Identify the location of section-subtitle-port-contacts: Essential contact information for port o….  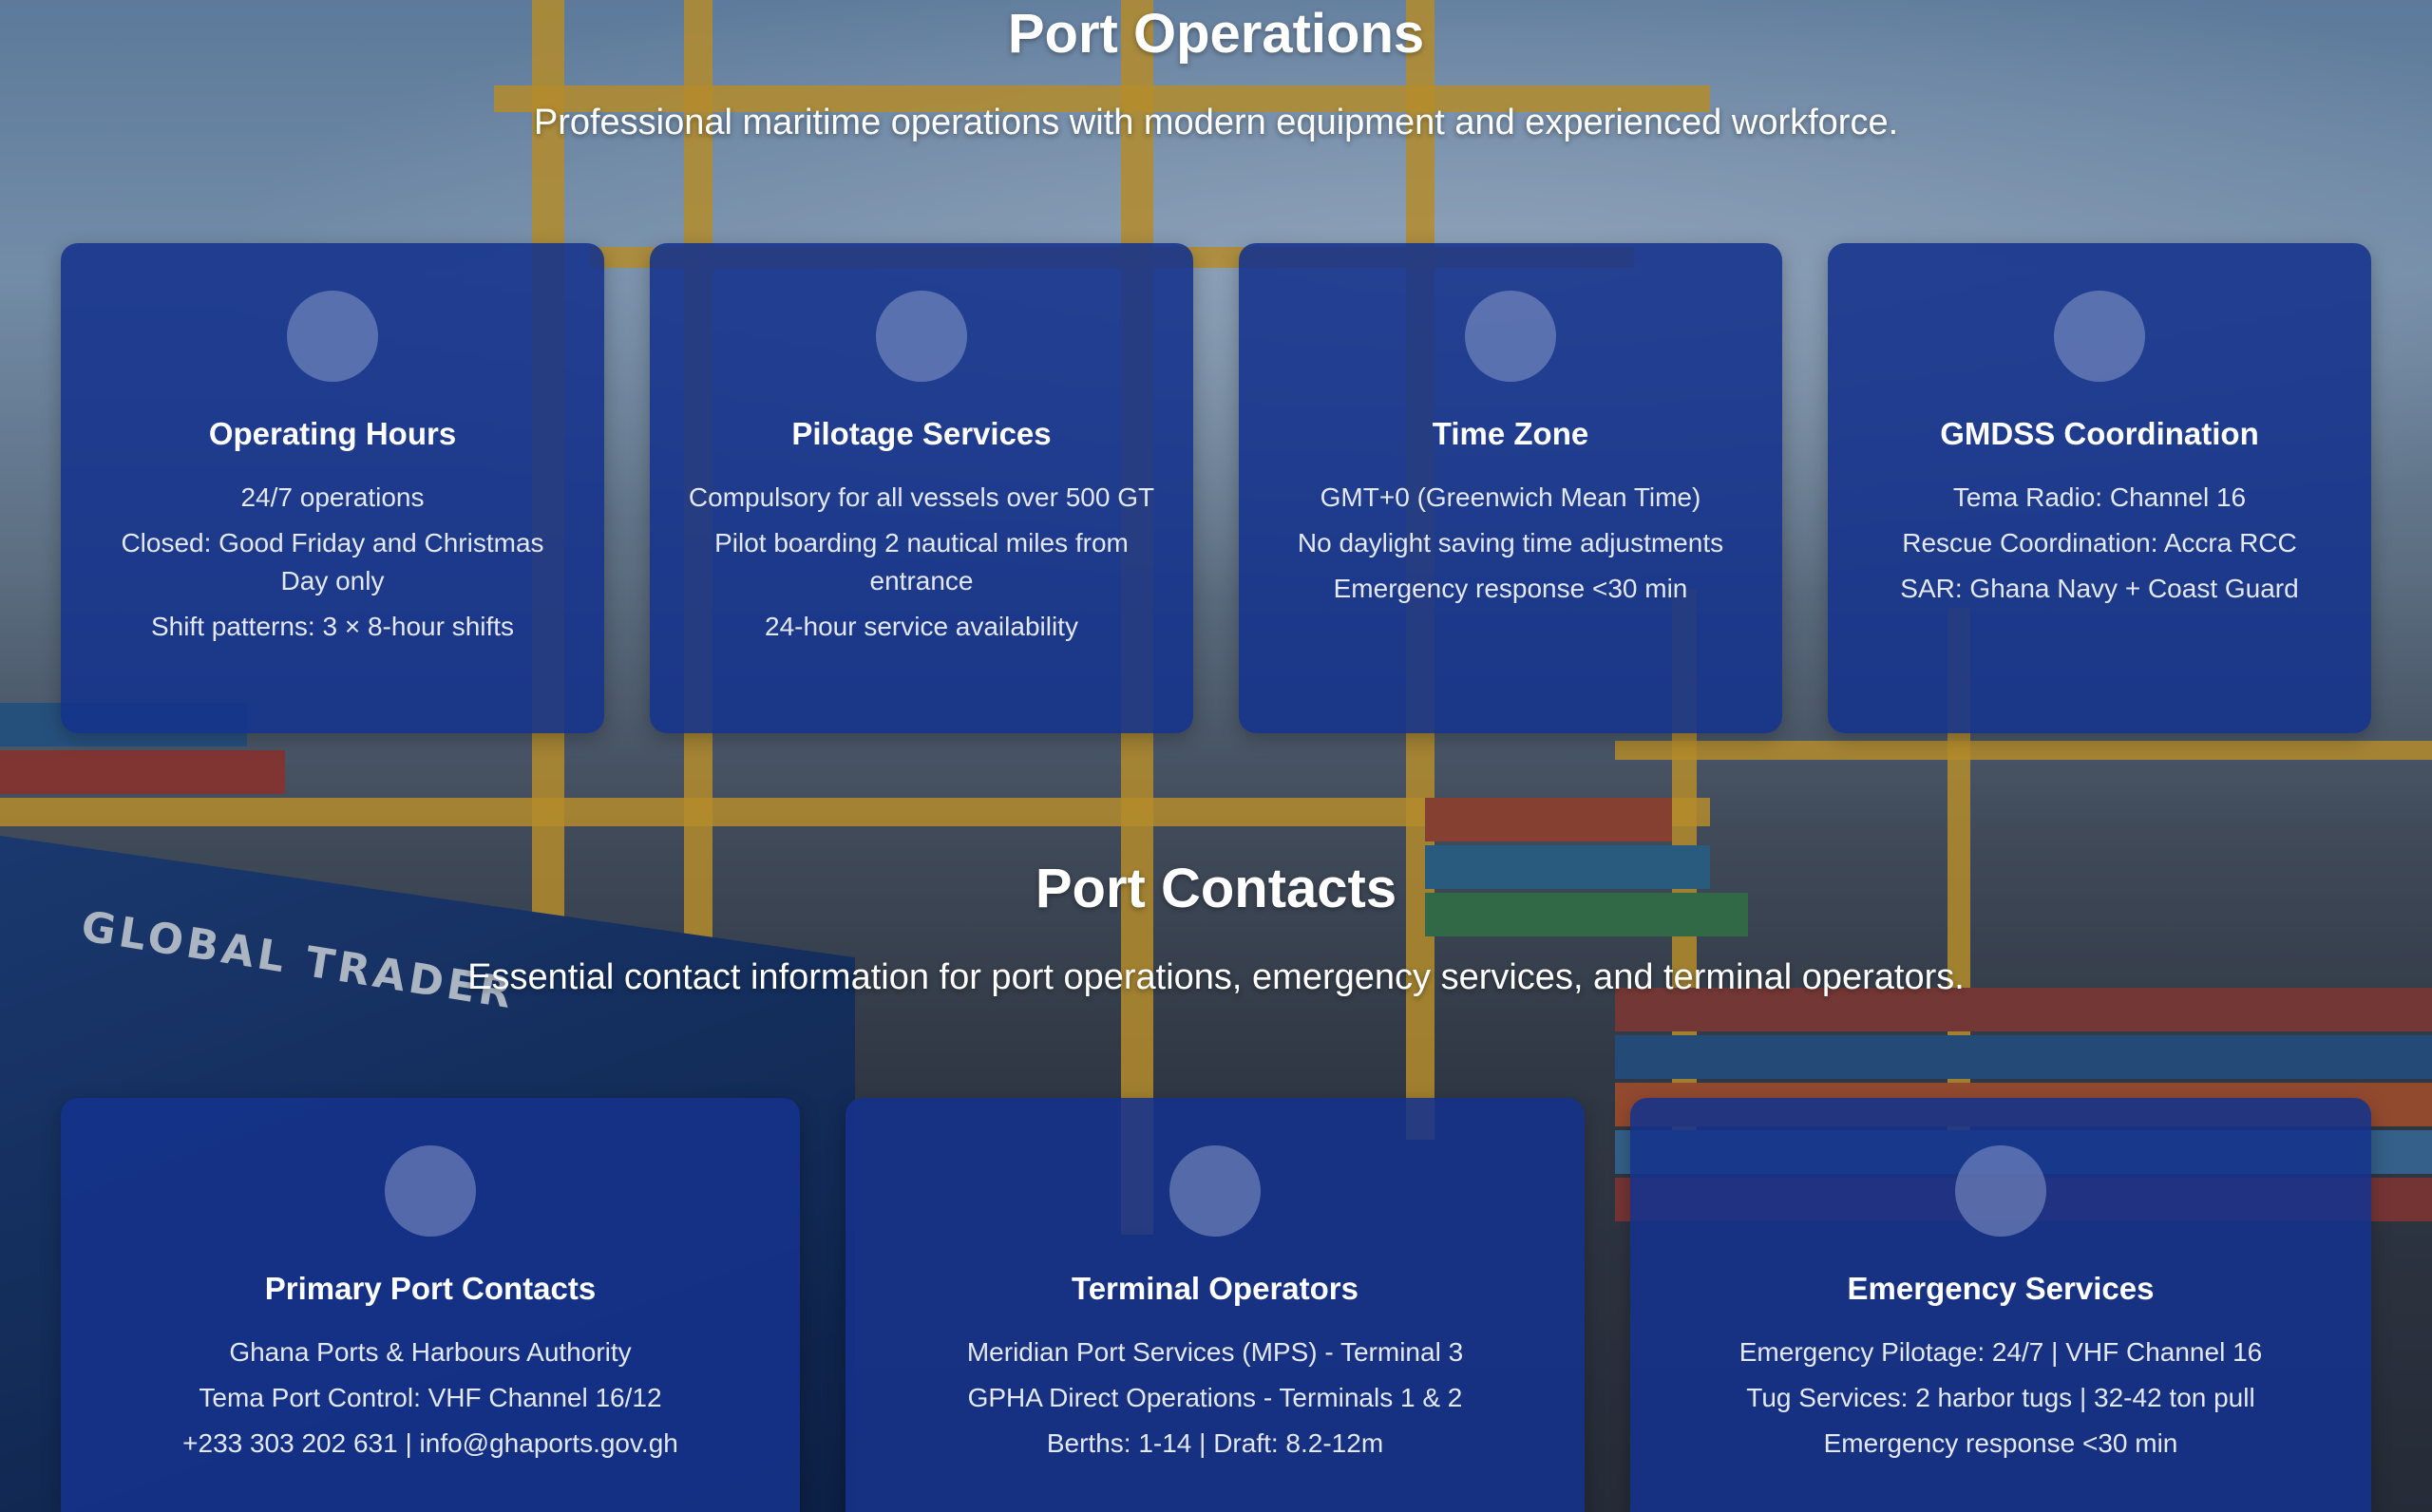
(1216, 977).